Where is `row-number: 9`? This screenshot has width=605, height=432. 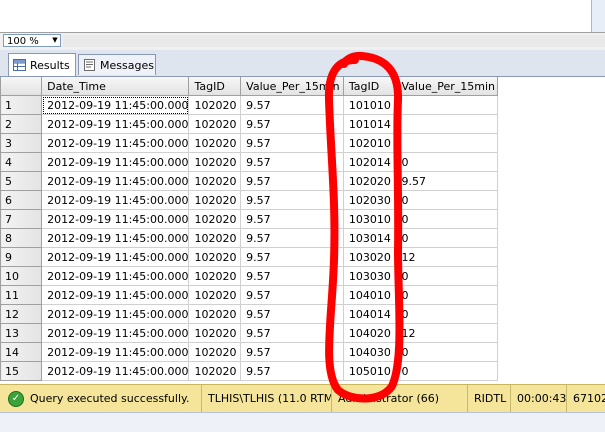
row-number: 9 is located at coordinates (21, 257).